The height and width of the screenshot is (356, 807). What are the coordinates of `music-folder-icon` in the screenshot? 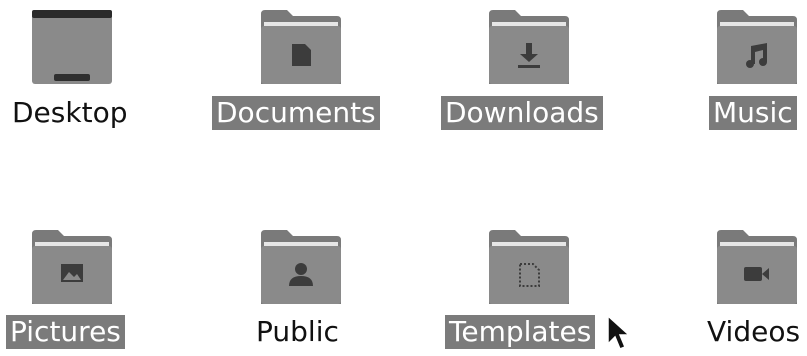 It's located at (757, 48).